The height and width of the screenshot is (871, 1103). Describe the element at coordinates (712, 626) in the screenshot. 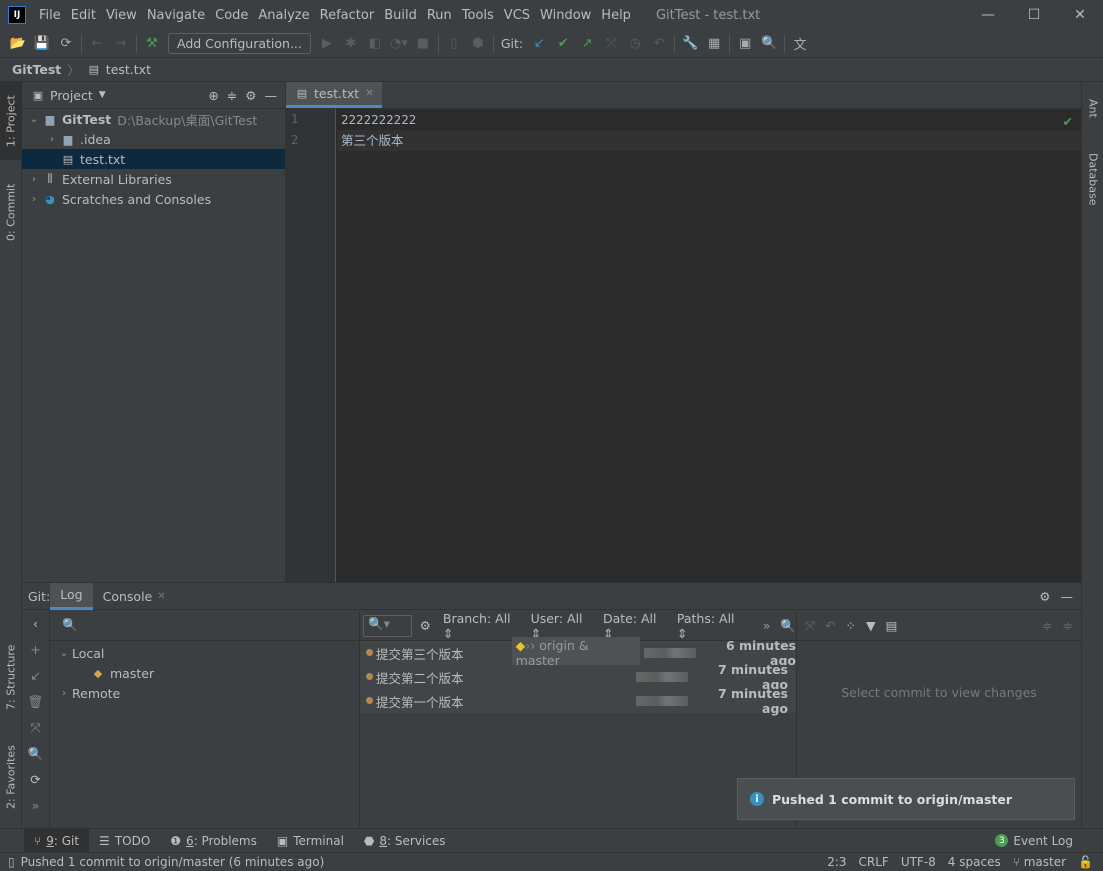

I see `paths-filter: Paths: All ⇕` at that location.